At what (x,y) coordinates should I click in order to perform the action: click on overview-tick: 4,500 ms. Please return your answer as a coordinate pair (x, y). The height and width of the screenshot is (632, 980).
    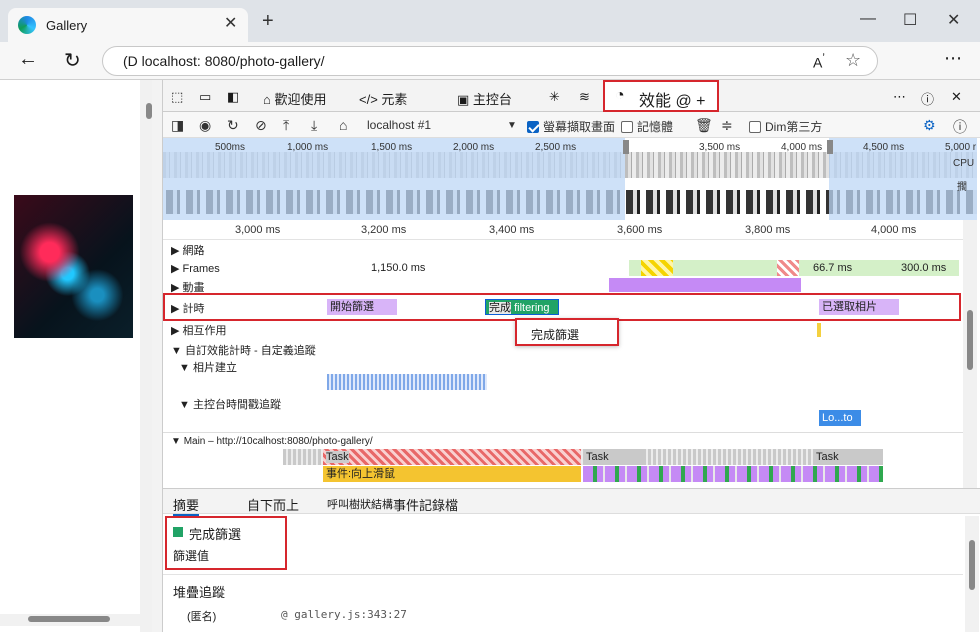
    Looking at the image, I should click on (884, 147).